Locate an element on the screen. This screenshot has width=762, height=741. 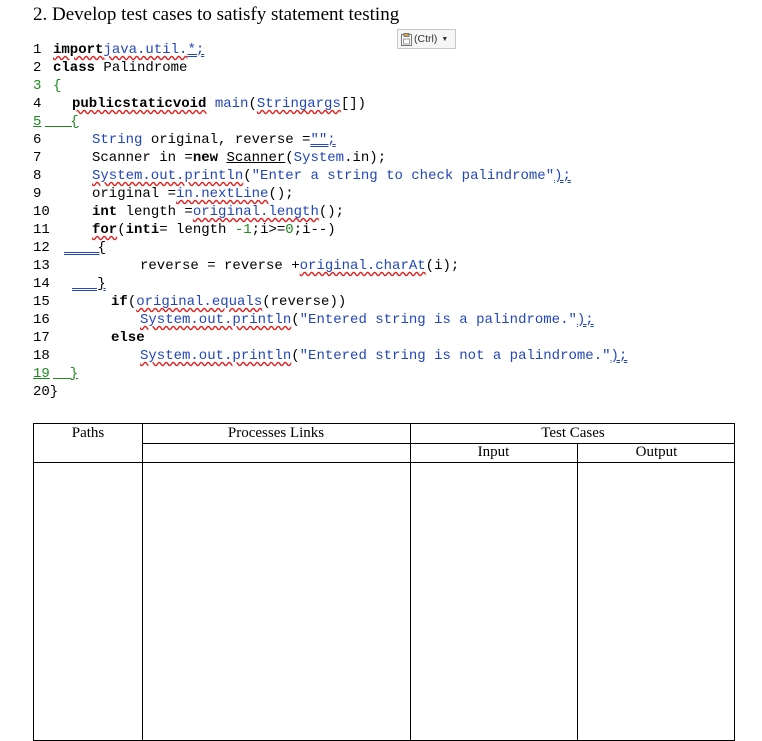
line-number: 16 is located at coordinates (41, 320).